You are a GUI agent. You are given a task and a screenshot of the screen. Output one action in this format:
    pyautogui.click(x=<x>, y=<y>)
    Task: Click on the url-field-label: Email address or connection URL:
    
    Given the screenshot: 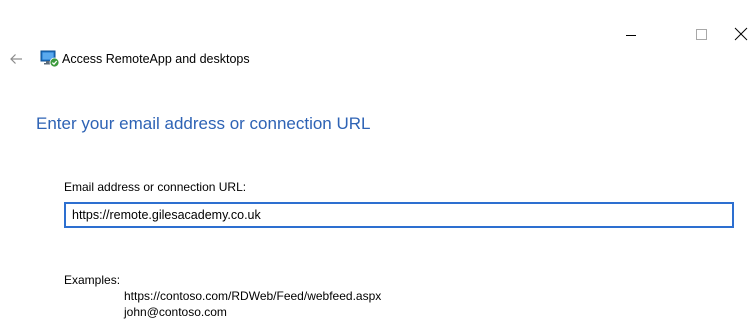 What is the action you would take?
    pyautogui.click(x=155, y=187)
    